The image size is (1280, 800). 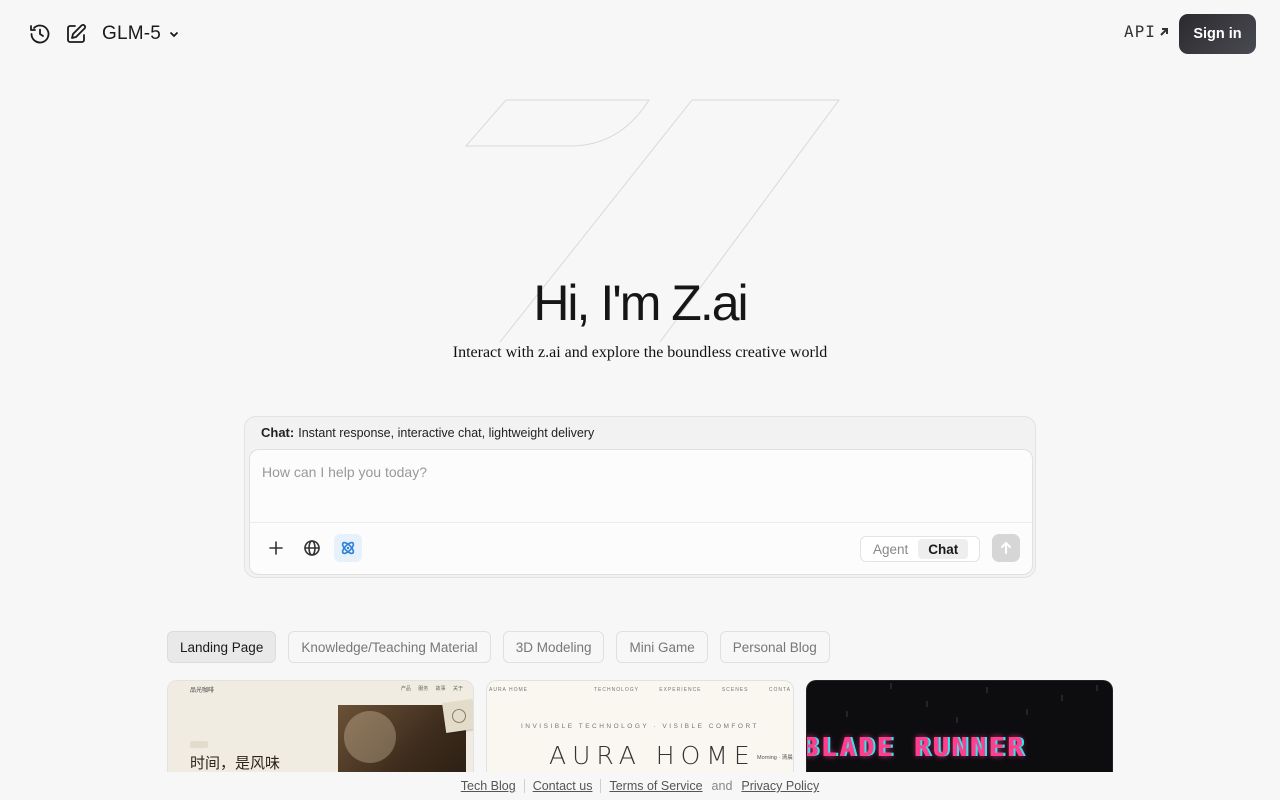 I want to click on card1-stamp, so click(x=457, y=716).